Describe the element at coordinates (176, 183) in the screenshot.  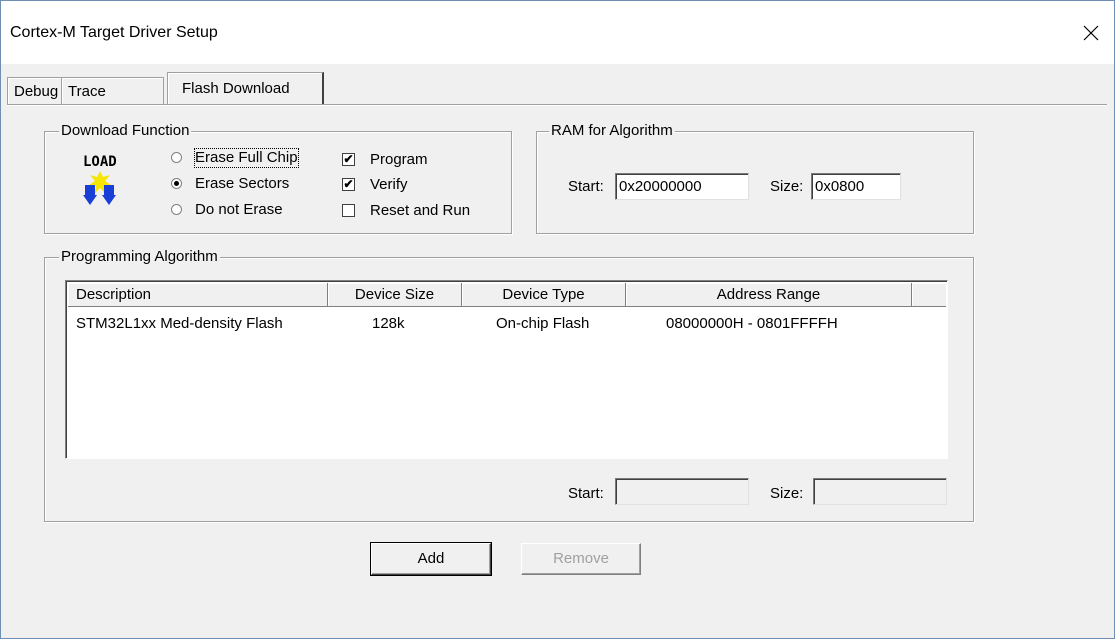
I see `erase-sectors-radio` at that location.